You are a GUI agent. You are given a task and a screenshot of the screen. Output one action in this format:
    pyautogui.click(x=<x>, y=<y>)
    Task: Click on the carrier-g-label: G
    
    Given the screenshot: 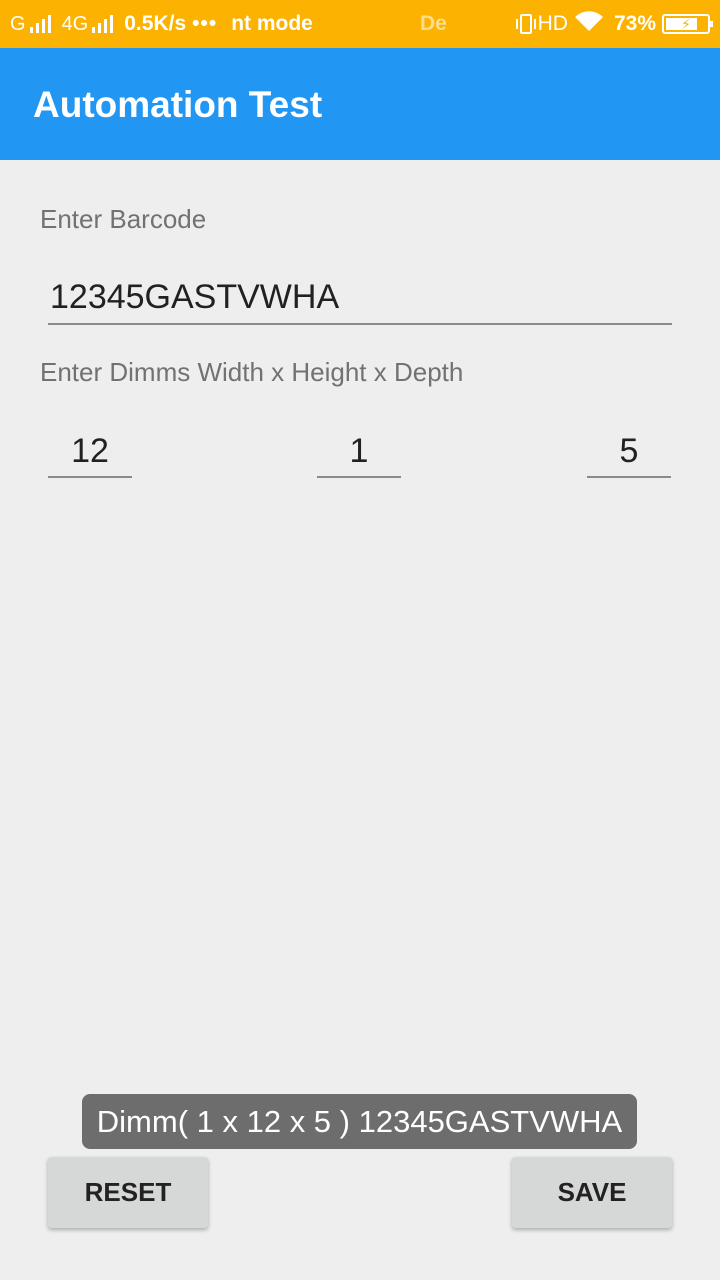 What is the action you would take?
    pyautogui.click(x=18, y=23)
    